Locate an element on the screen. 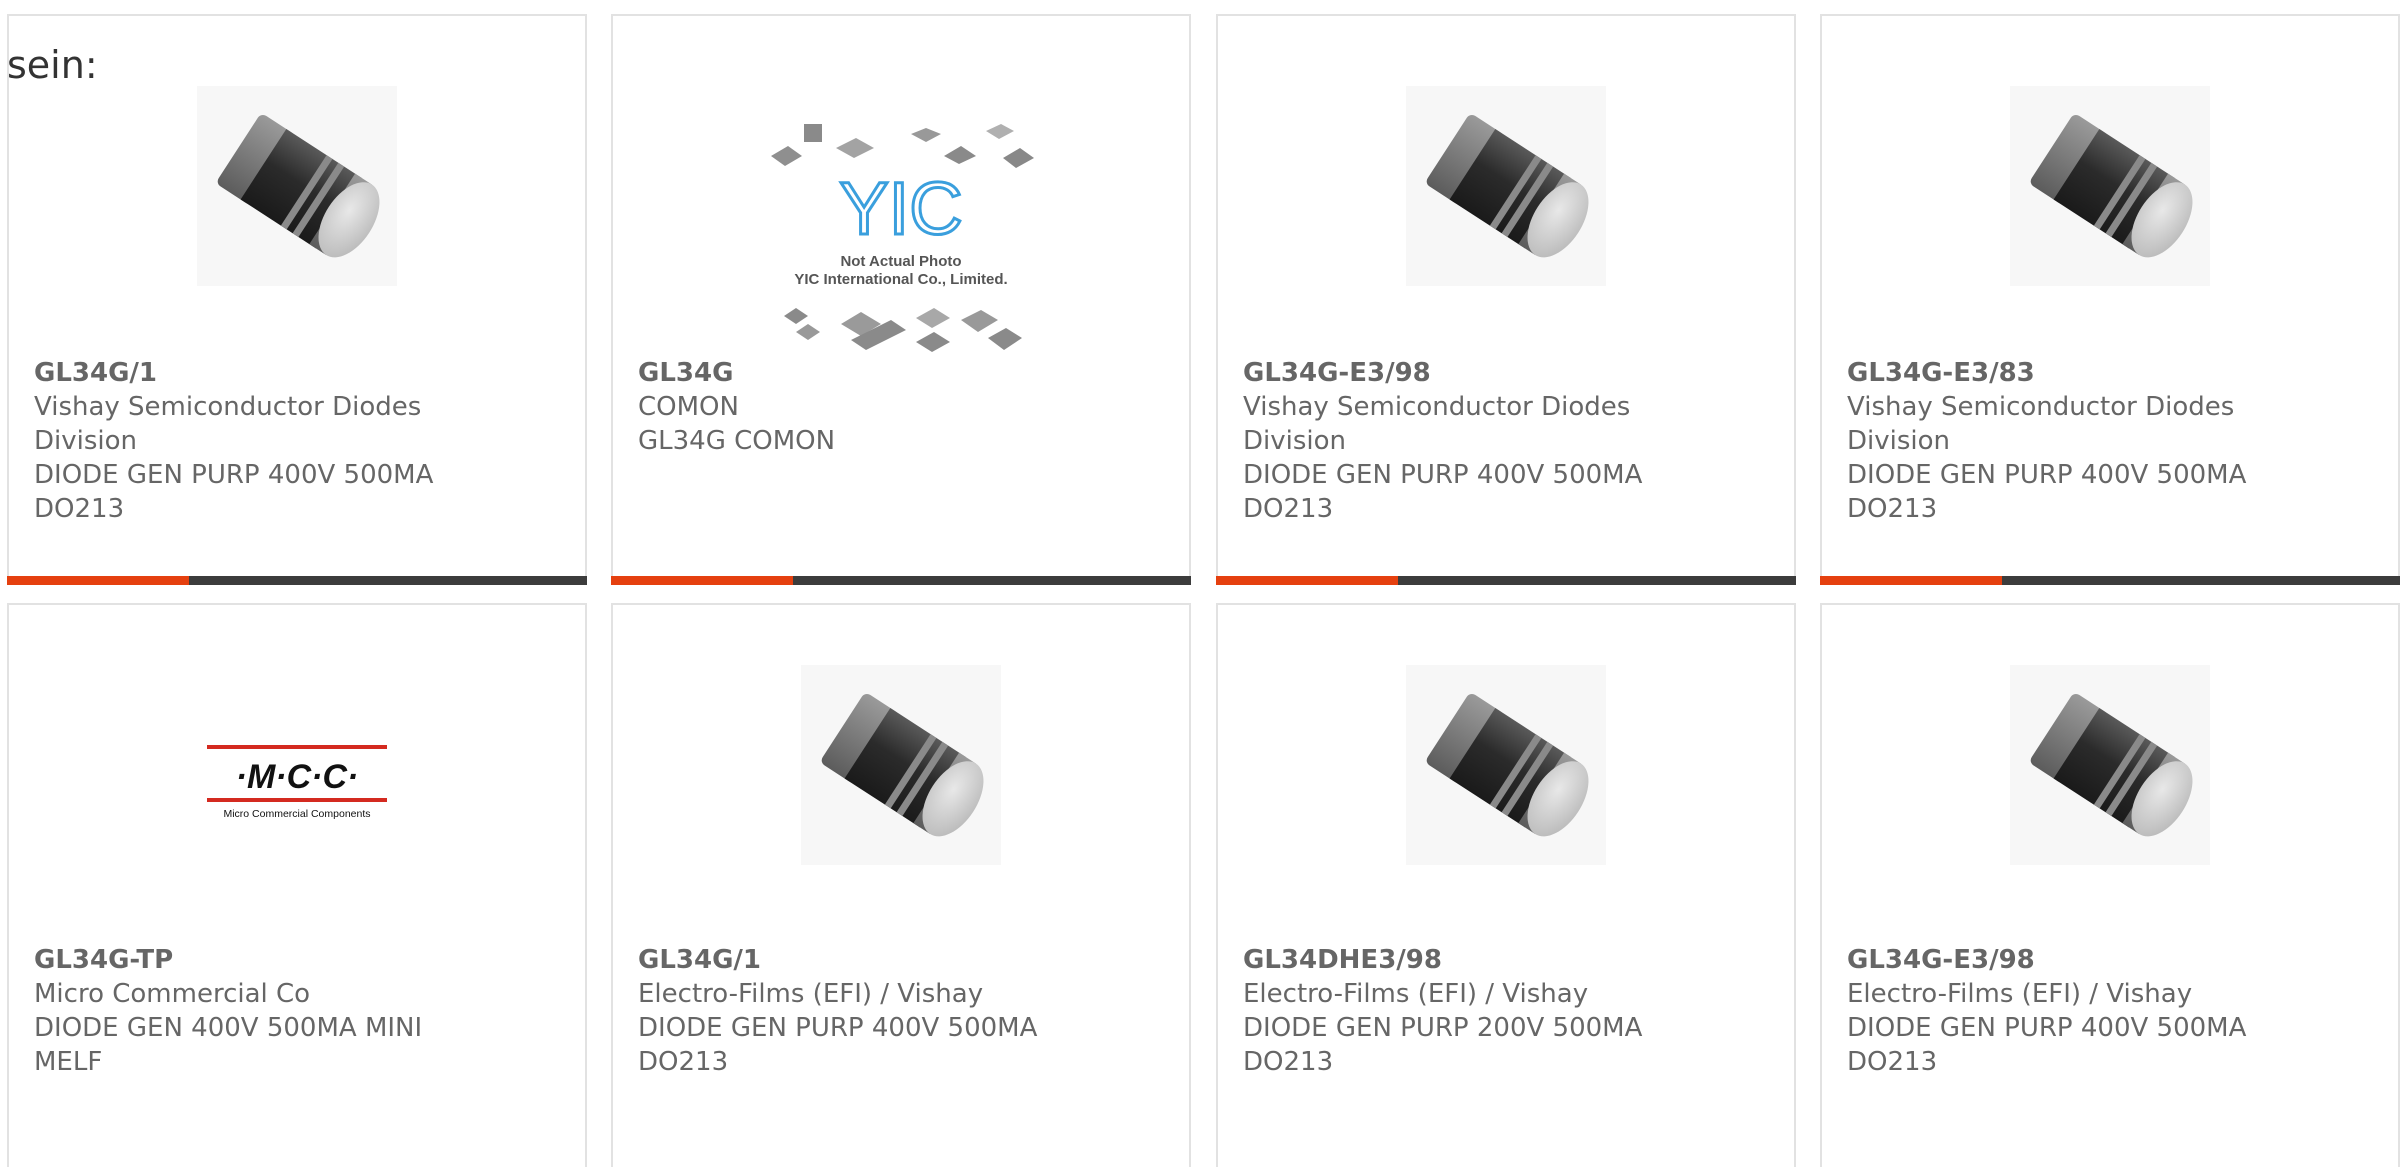  part-number: GL34DHE3/98 is located at coordinates (1342, 960).